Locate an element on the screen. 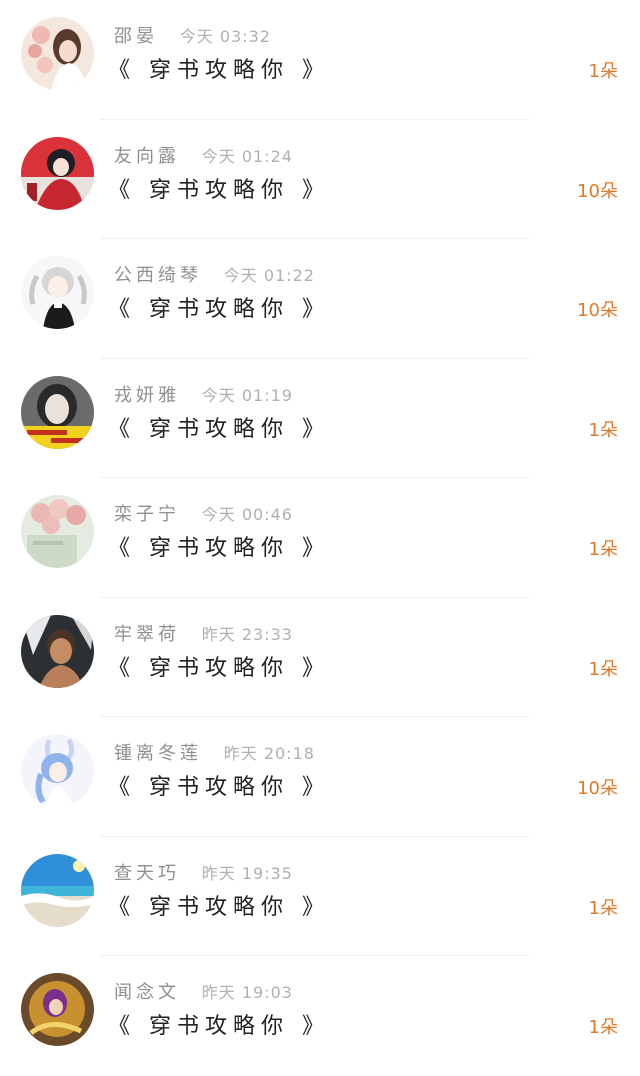 This screenshot has width=640, height=1076. list-item: 锺离冬莲 昨天 20:18 《 穿书攻略你 》 10朵 is located at coordinates (320, 777).